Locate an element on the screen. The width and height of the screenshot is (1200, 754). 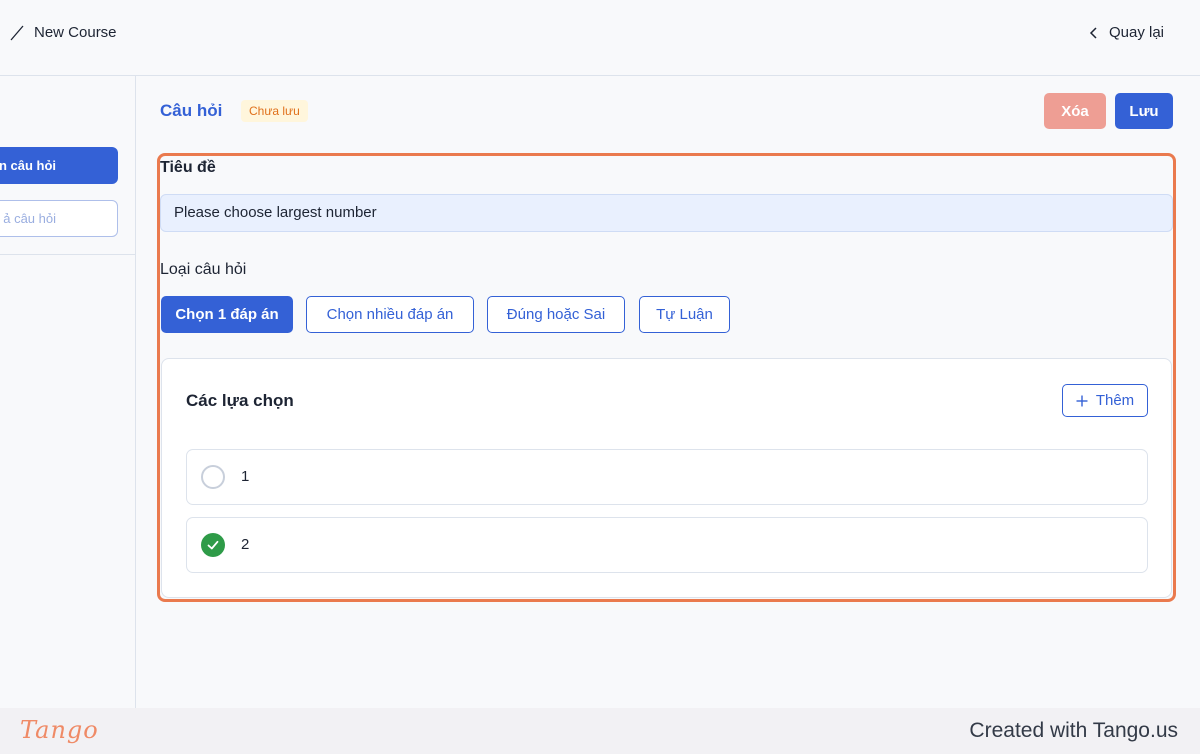
title-input: Please choose largest number is located at coordinates (666, 213).